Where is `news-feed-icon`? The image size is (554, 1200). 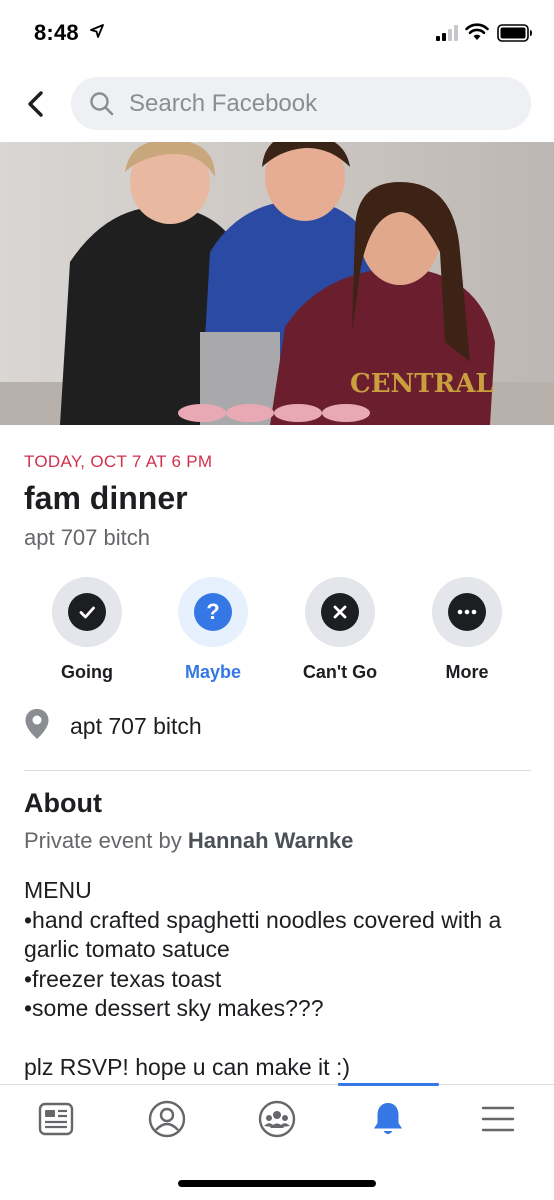
news-feed-icon is located at coordinates (56, 1119).